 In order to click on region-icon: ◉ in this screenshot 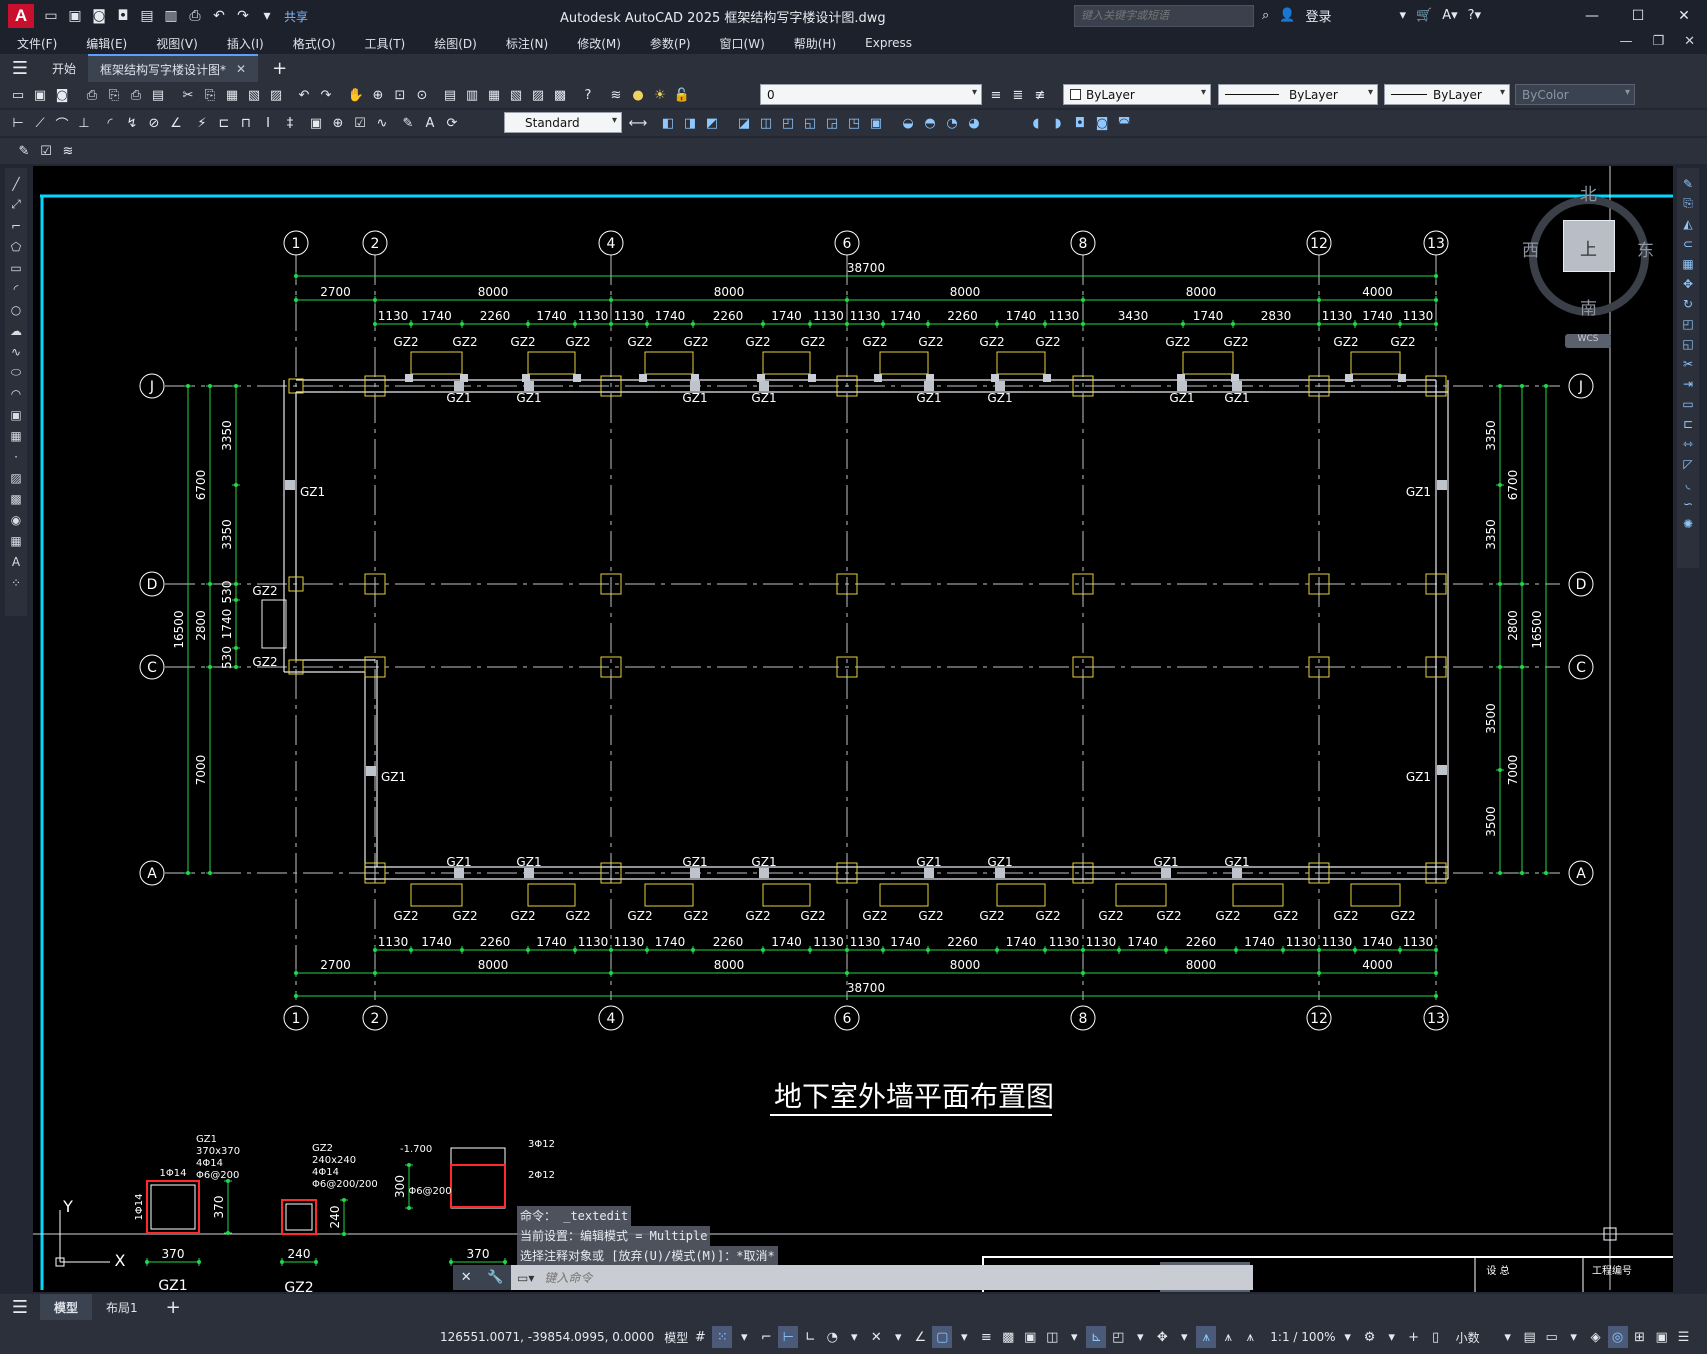, I will do `click(16, 519)`.